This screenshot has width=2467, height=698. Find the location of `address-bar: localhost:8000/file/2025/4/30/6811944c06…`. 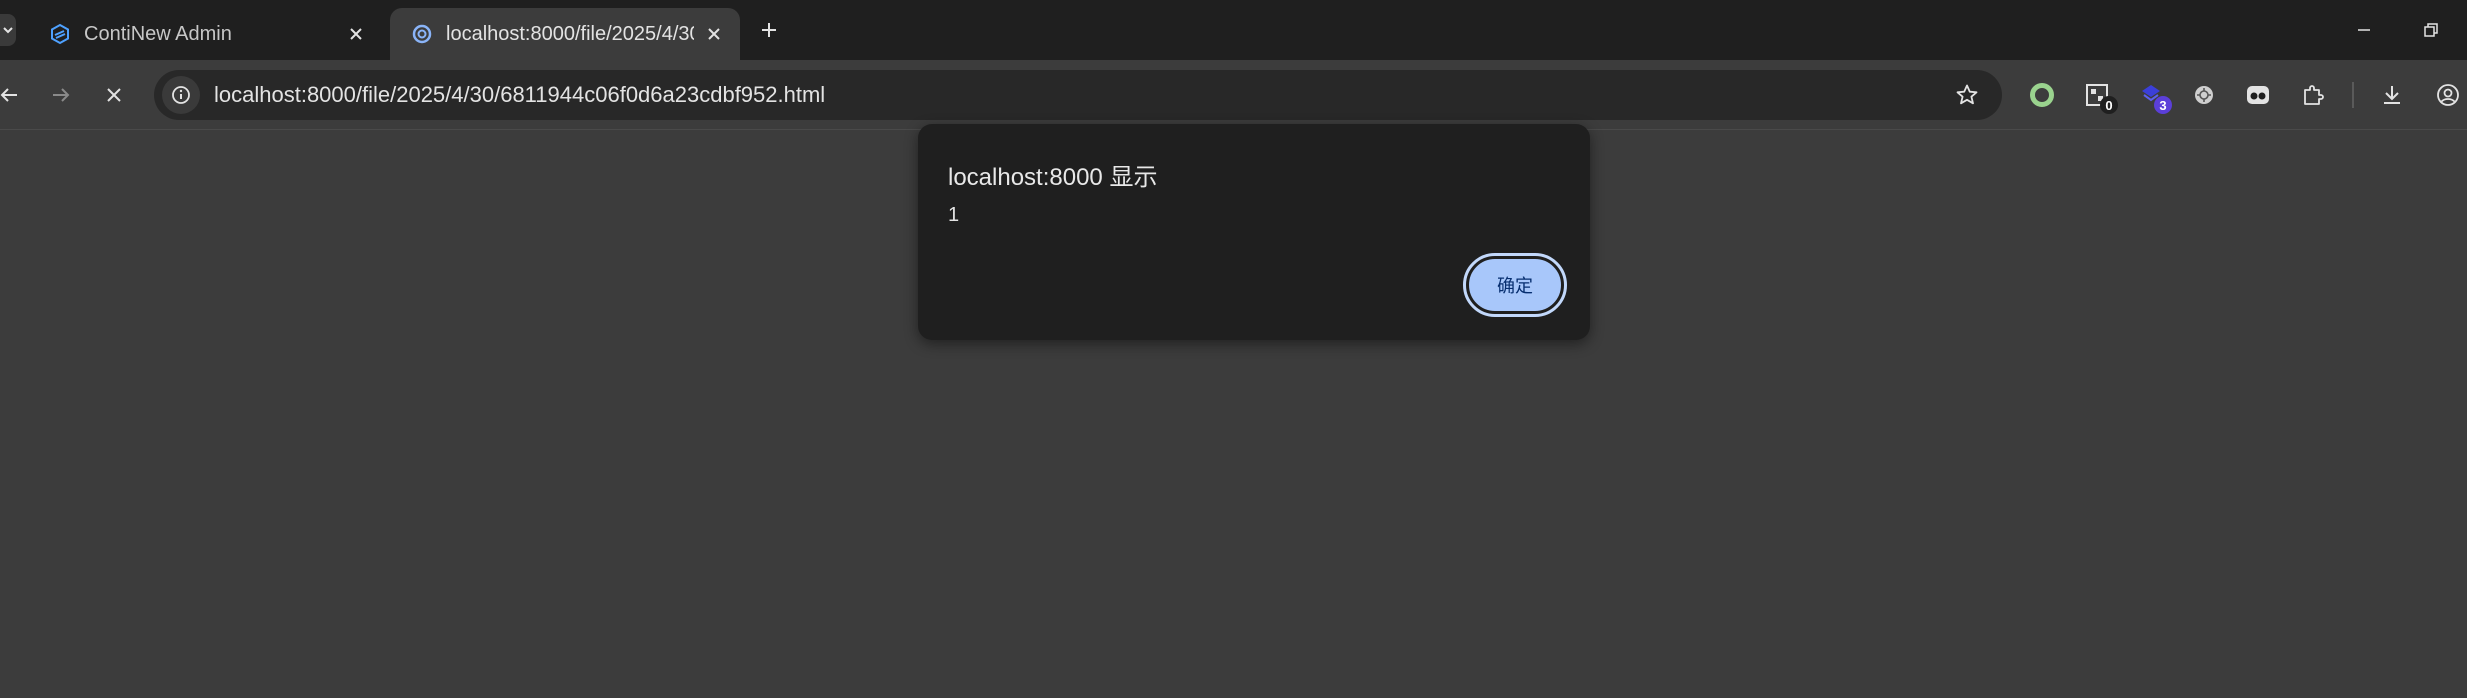

address-bar: localhost:8000/file/2025/4/30/6811944c06… is located at coordinates (1078, 95).